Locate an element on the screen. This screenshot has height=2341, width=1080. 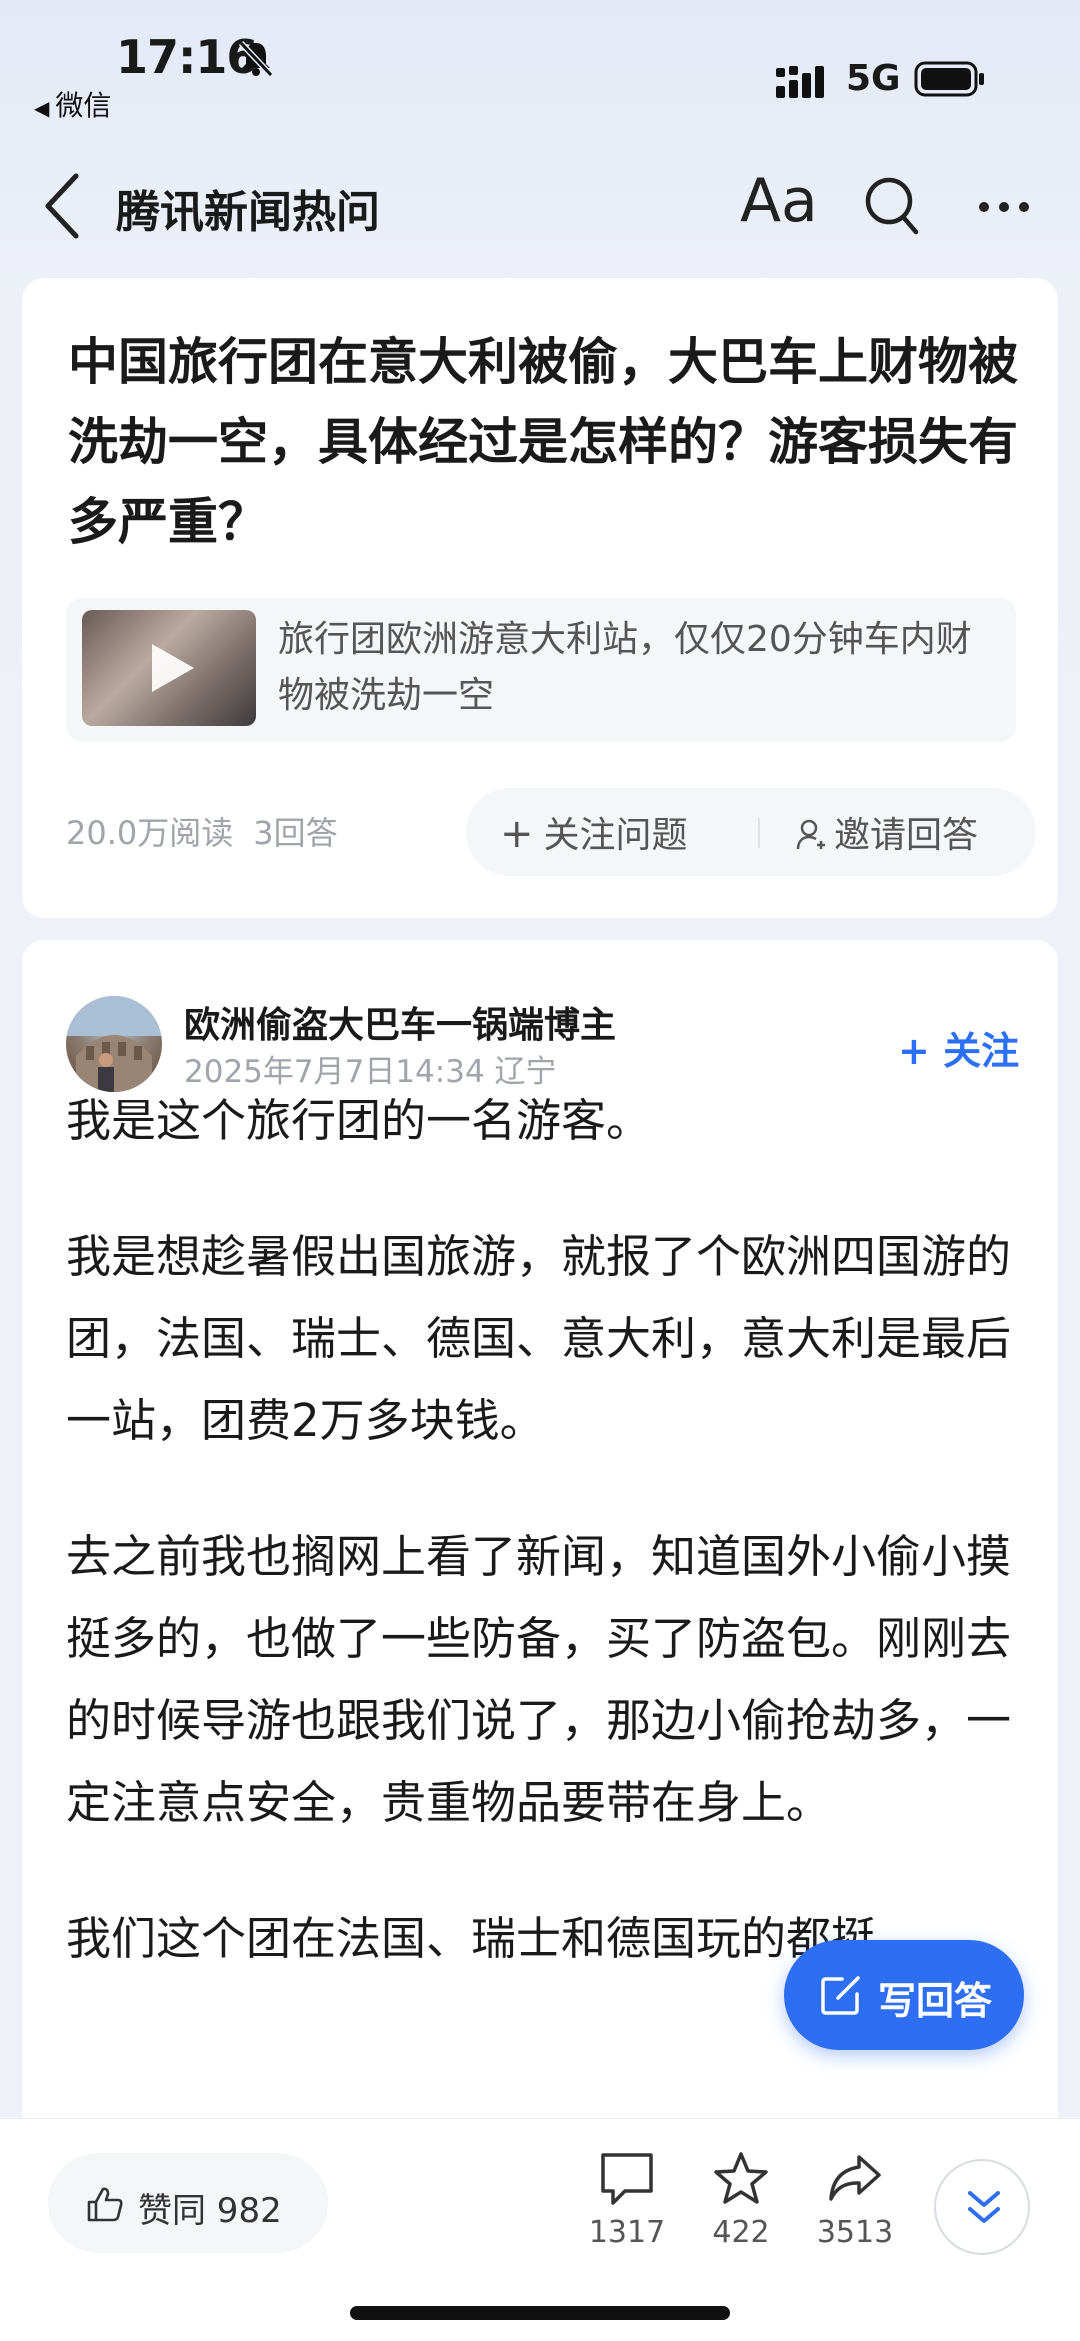
font-size-button: Aa is located at coordinates (779, 201).